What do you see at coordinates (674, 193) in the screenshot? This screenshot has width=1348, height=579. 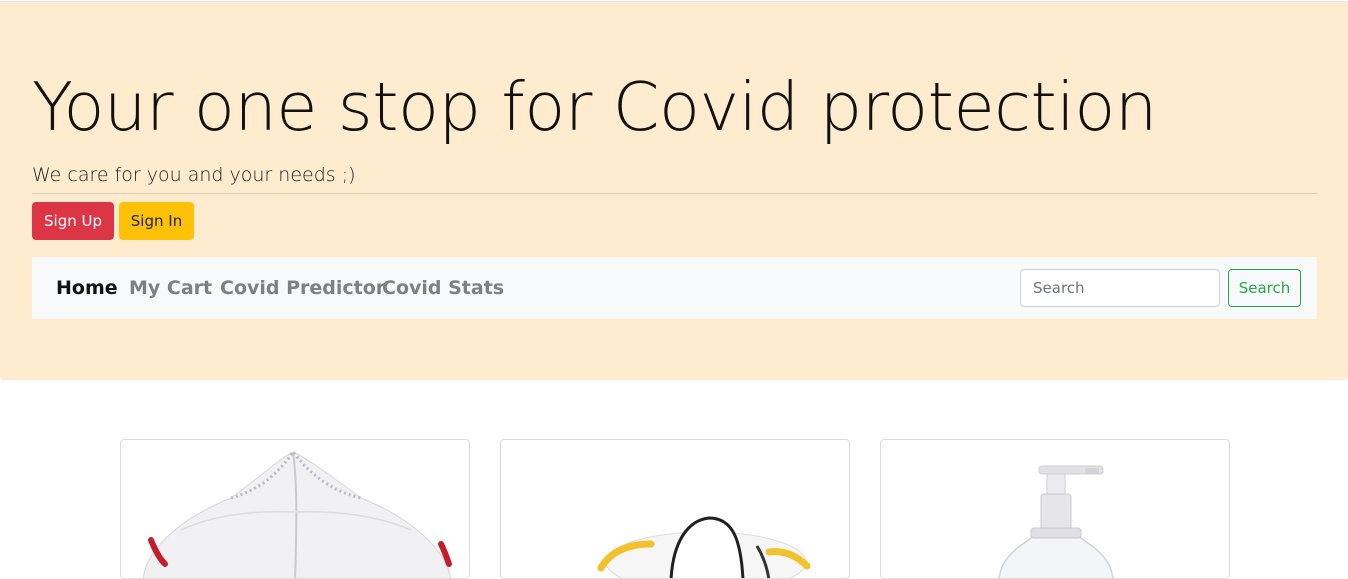 I see `hero-divider` at bounding box center [674, 193].